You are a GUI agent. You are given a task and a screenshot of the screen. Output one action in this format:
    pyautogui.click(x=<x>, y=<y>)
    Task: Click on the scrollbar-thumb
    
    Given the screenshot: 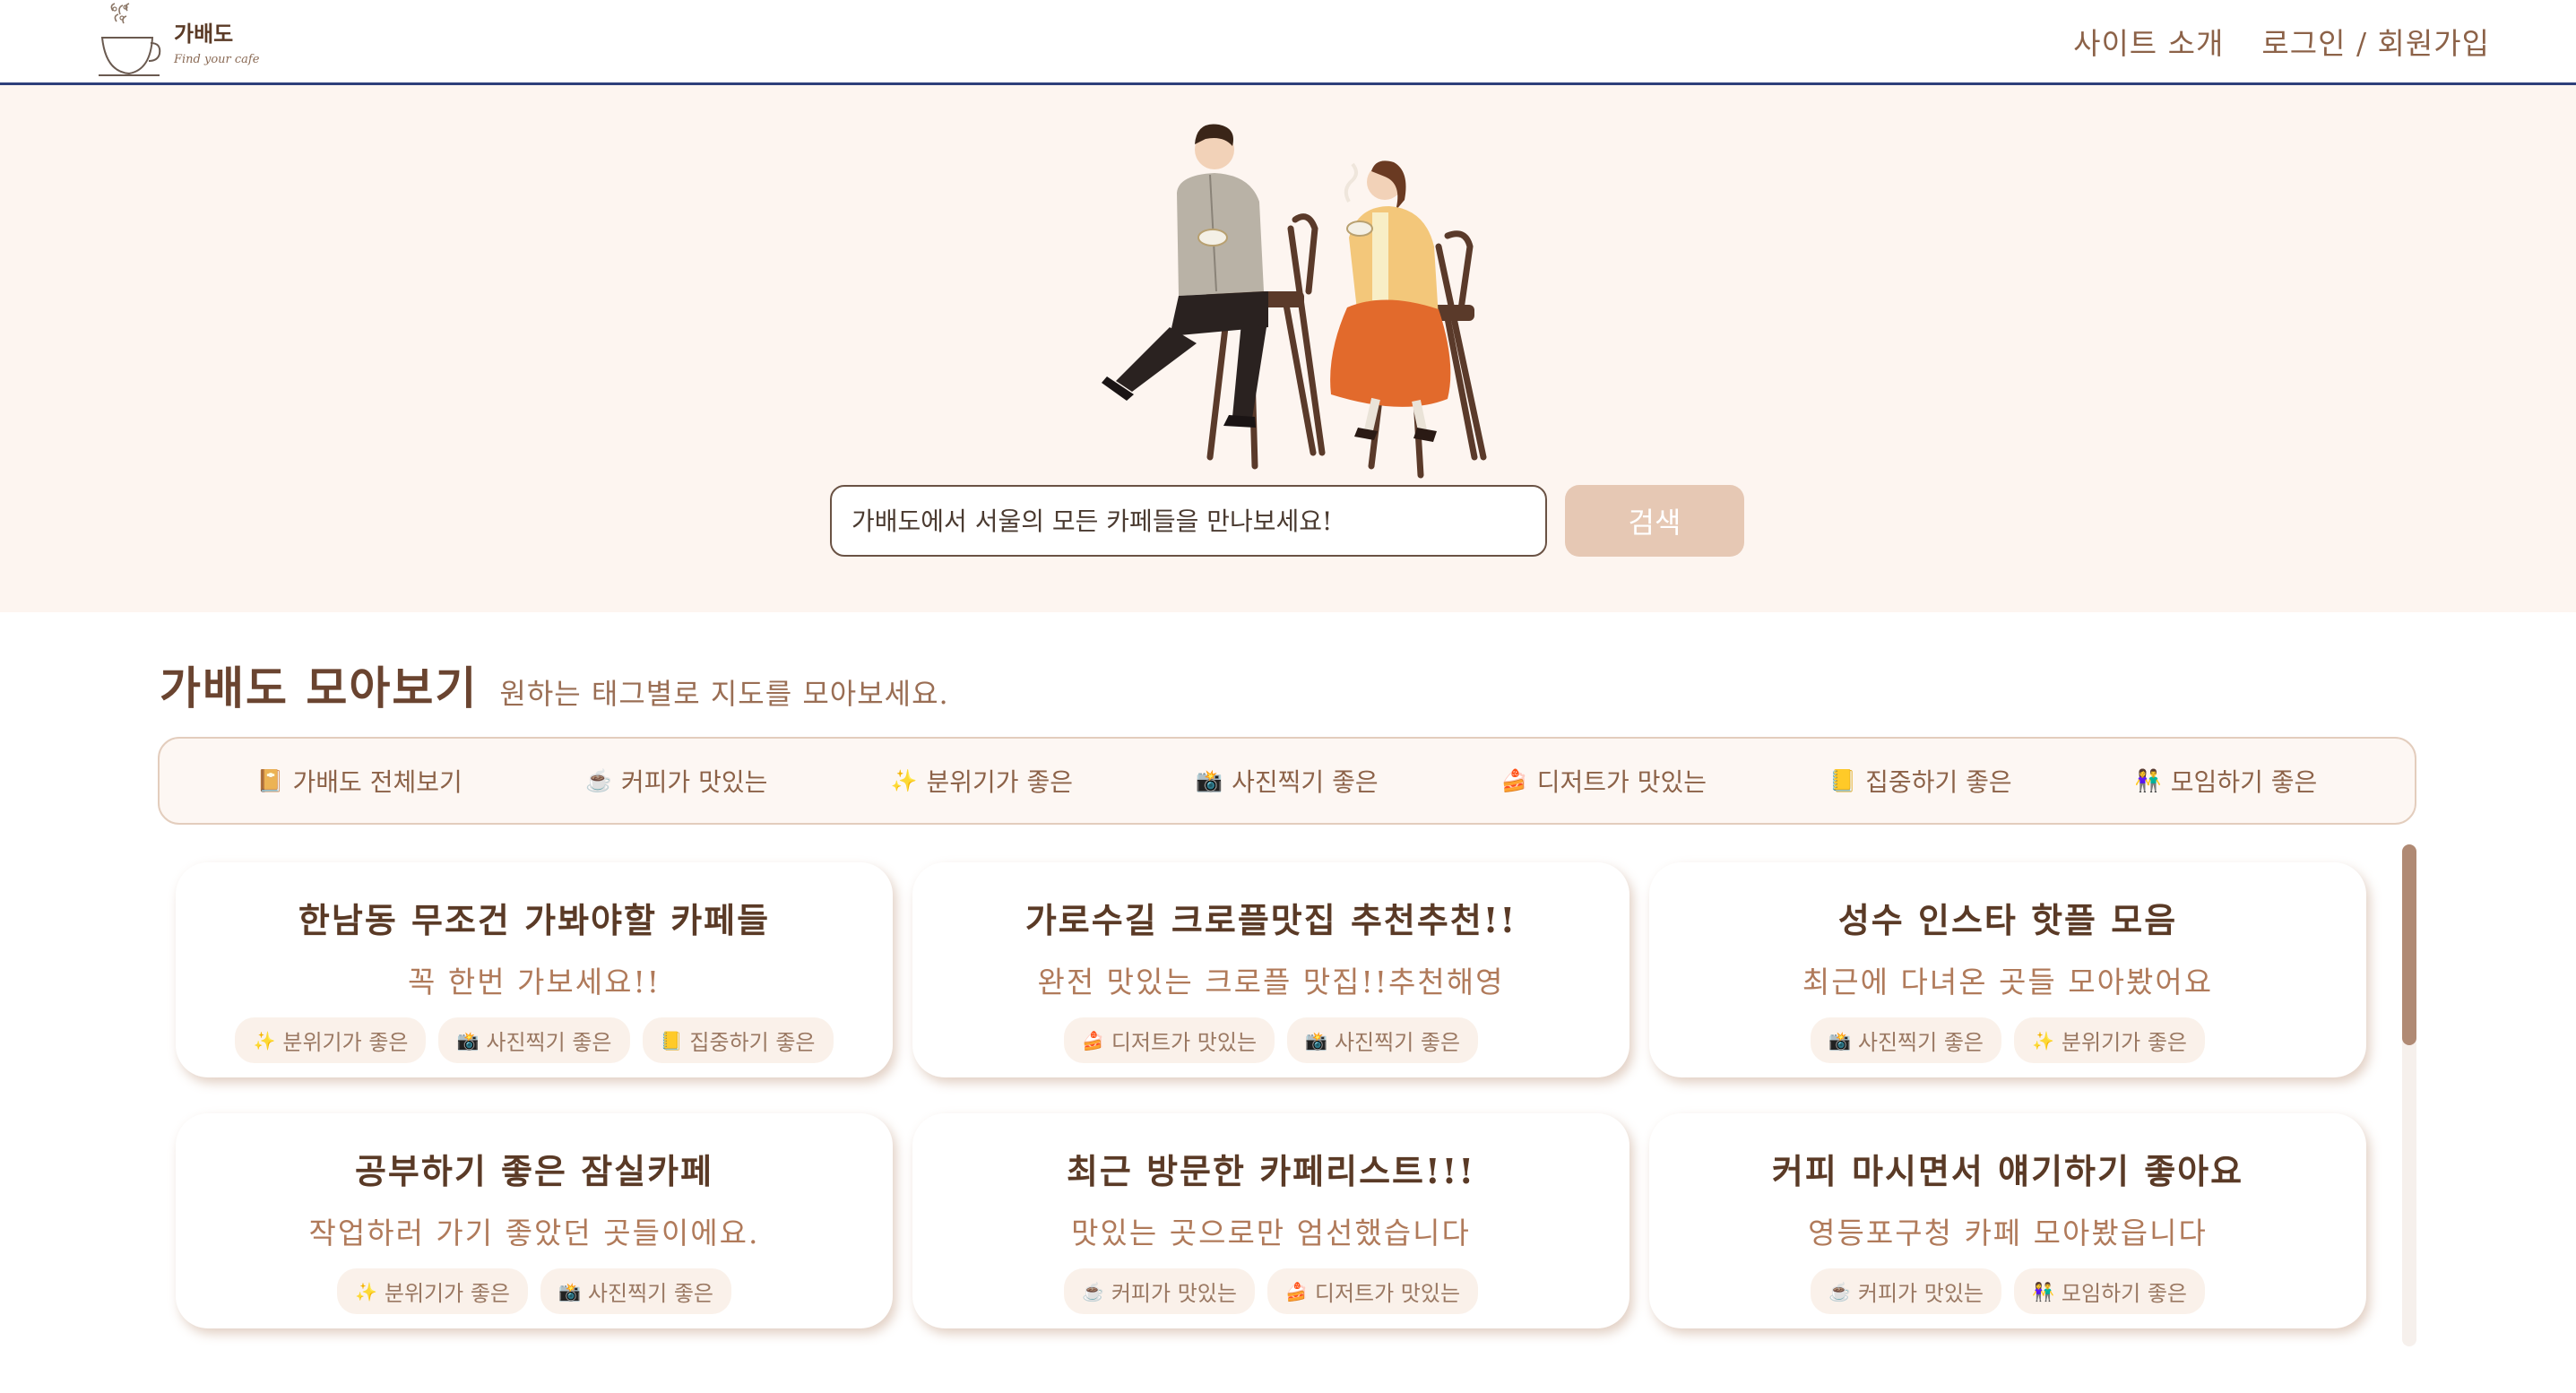 What is the action you would take?
    pyautogui.click(x=2409, y=944)
    